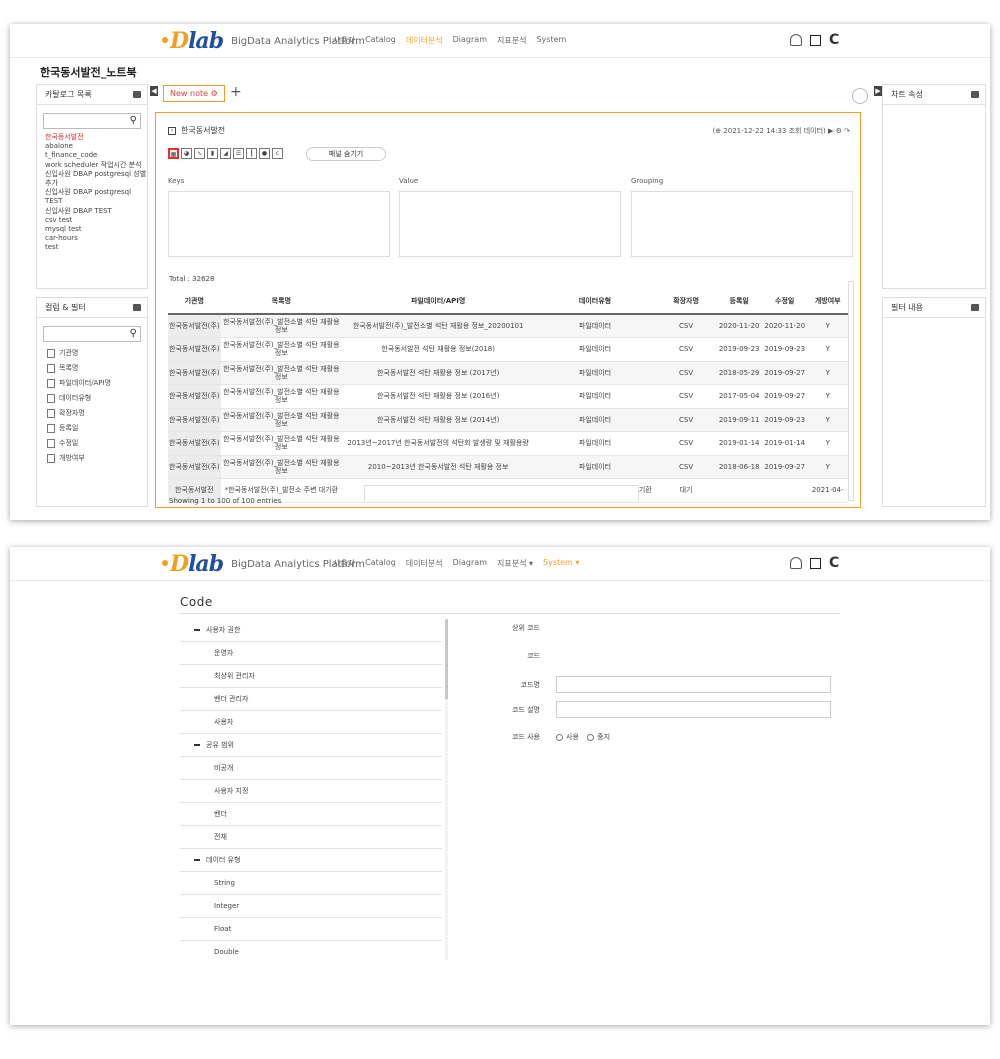 The height and width of the screenshot is (1059, 1000). What do you see at coordinates (104, 428) in the screenshot?
I see `filter-item: 등록일▽` at bounding box center [104, 428].